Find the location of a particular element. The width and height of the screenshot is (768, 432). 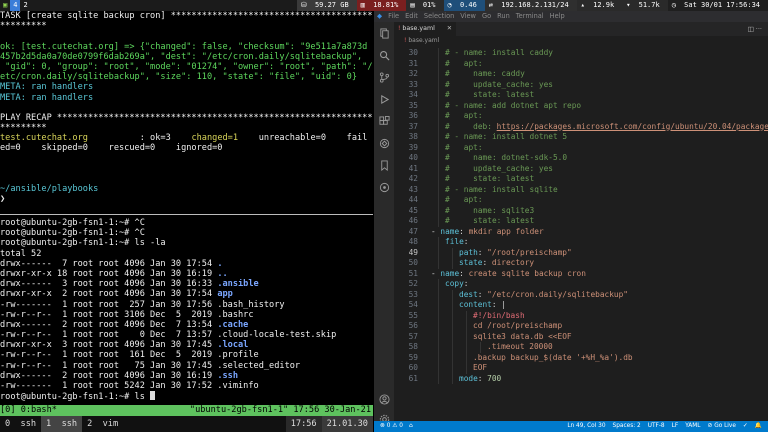

extensions-icon is located at coordinates (384, 121).